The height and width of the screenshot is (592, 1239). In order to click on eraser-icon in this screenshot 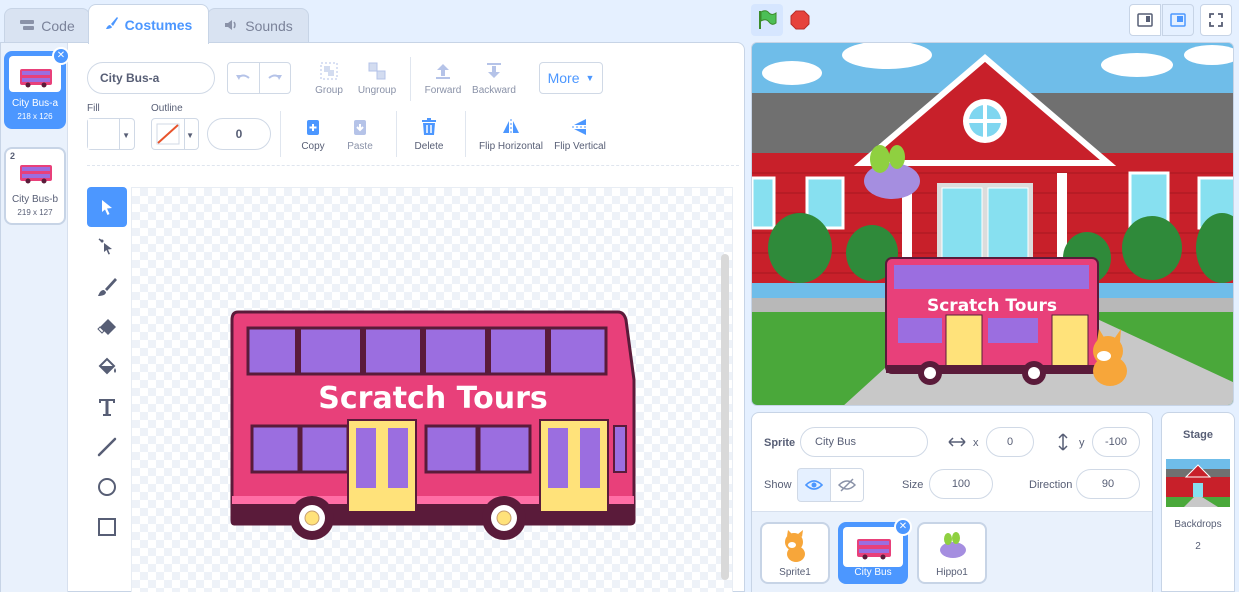, I will do `click(106, 327)`.